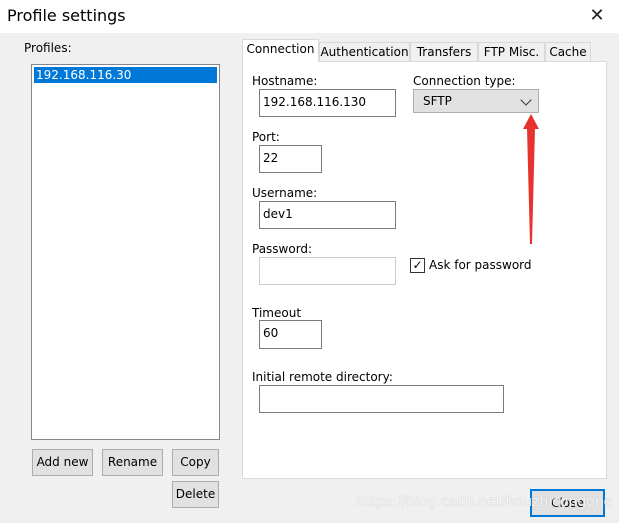 This screenshot has height=523, width=619. What do you see at coordinates (195, 462) in the screenshot?
I see `copy-button: Copy` at bounding box center [195, 462].